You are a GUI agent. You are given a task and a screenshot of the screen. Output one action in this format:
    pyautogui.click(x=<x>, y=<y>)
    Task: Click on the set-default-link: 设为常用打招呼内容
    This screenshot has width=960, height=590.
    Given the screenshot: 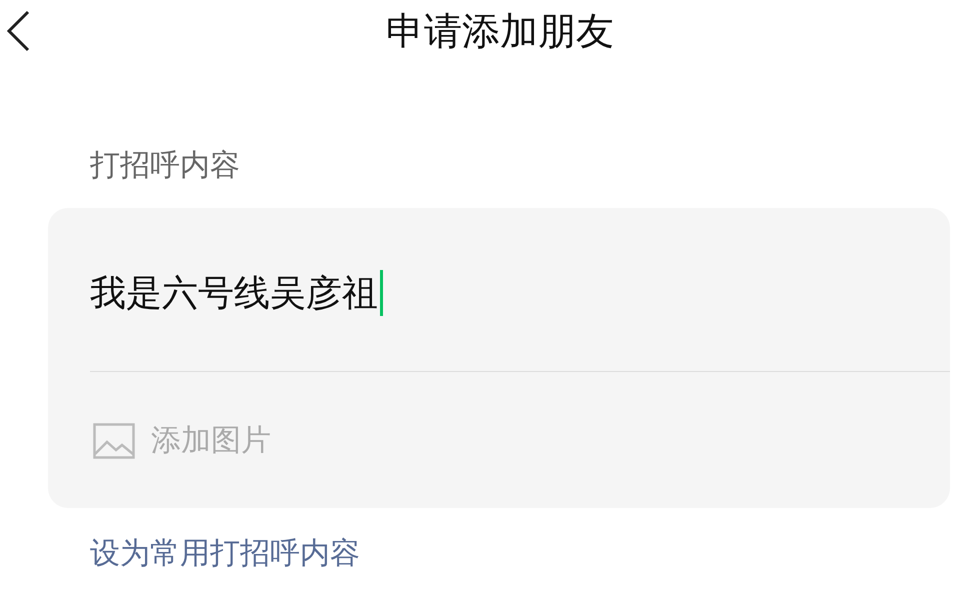 What is the action you would take?
    pyautogui.click(x=225, y=554)
    